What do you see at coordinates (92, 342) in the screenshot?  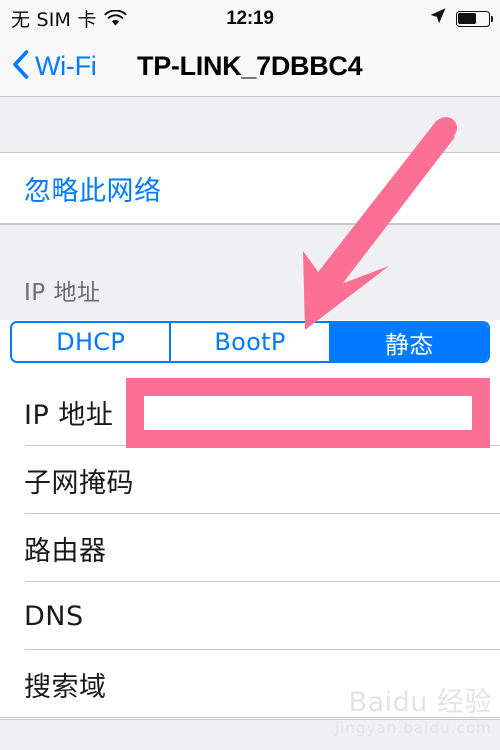 I see `segment-dhcp: DHCP` at bounding box center [92, 342].